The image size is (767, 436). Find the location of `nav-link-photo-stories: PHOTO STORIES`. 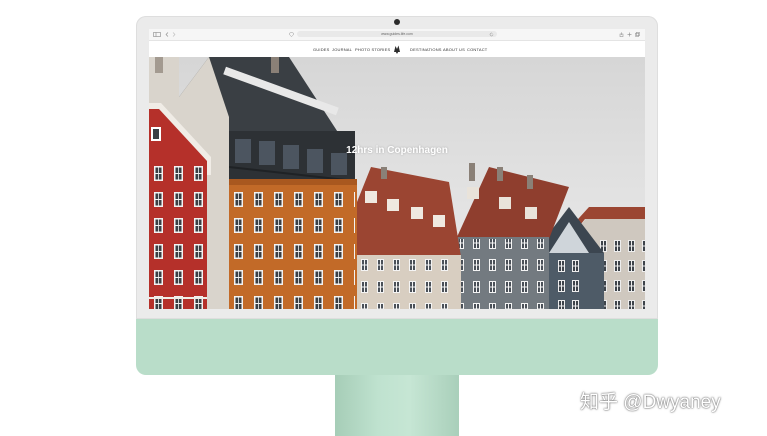

nav-link-photo-stories: PHOTO STORIES is located at coordinates (372, 49).